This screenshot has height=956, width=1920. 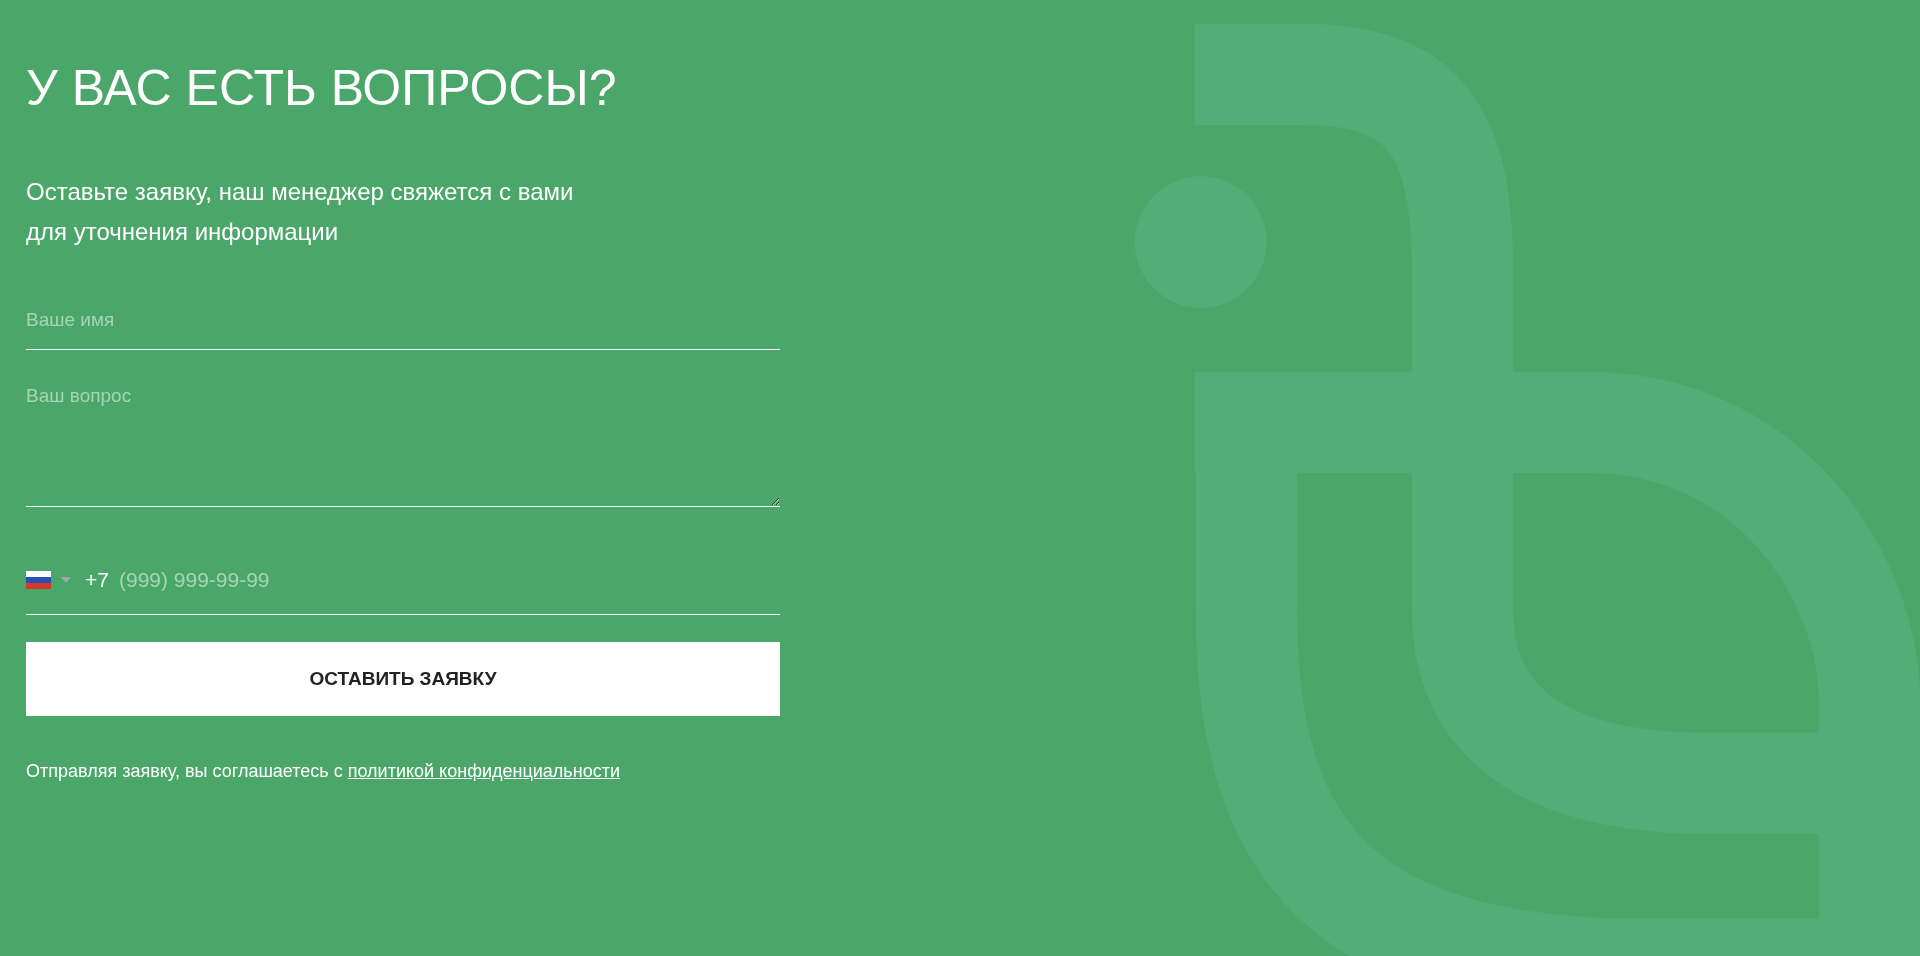 What do you see at coordinates (97, 579) in the screenshot?
I see `country-code: +7` at bounding box center [97, 579].